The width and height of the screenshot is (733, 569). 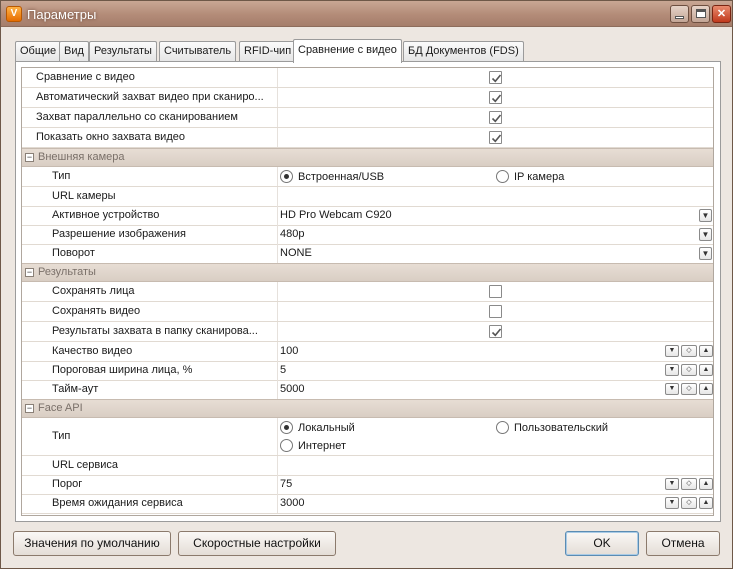 What do you see at coordinates (283, 370) in the screenshot?
I see `face-threshold-input: 5` at bounding box center [283, 370].